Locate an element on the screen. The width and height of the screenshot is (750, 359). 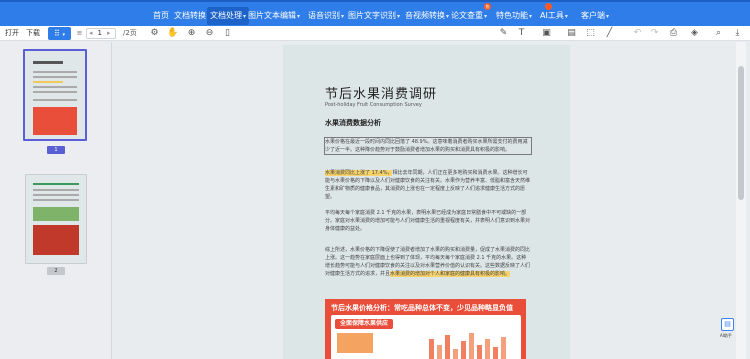
menu-icon: ≡ is located at coordinates (79, 33).